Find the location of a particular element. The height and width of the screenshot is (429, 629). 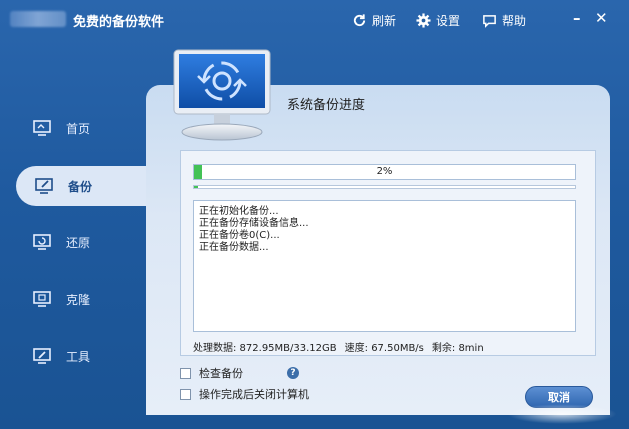

sidebar-item-label: 克隆 is located at coordinates (78, 299).